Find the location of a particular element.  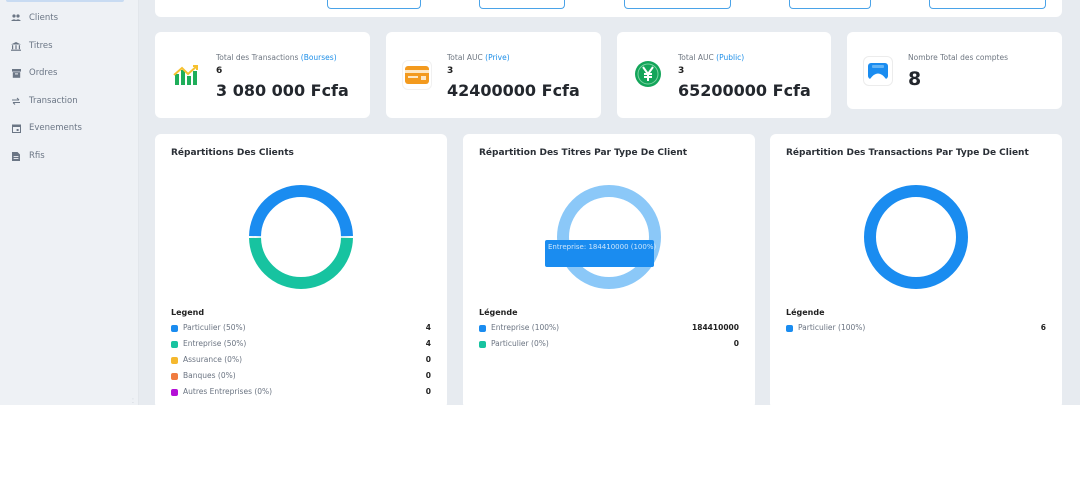

users-icon is located at coordinates (16, 18).